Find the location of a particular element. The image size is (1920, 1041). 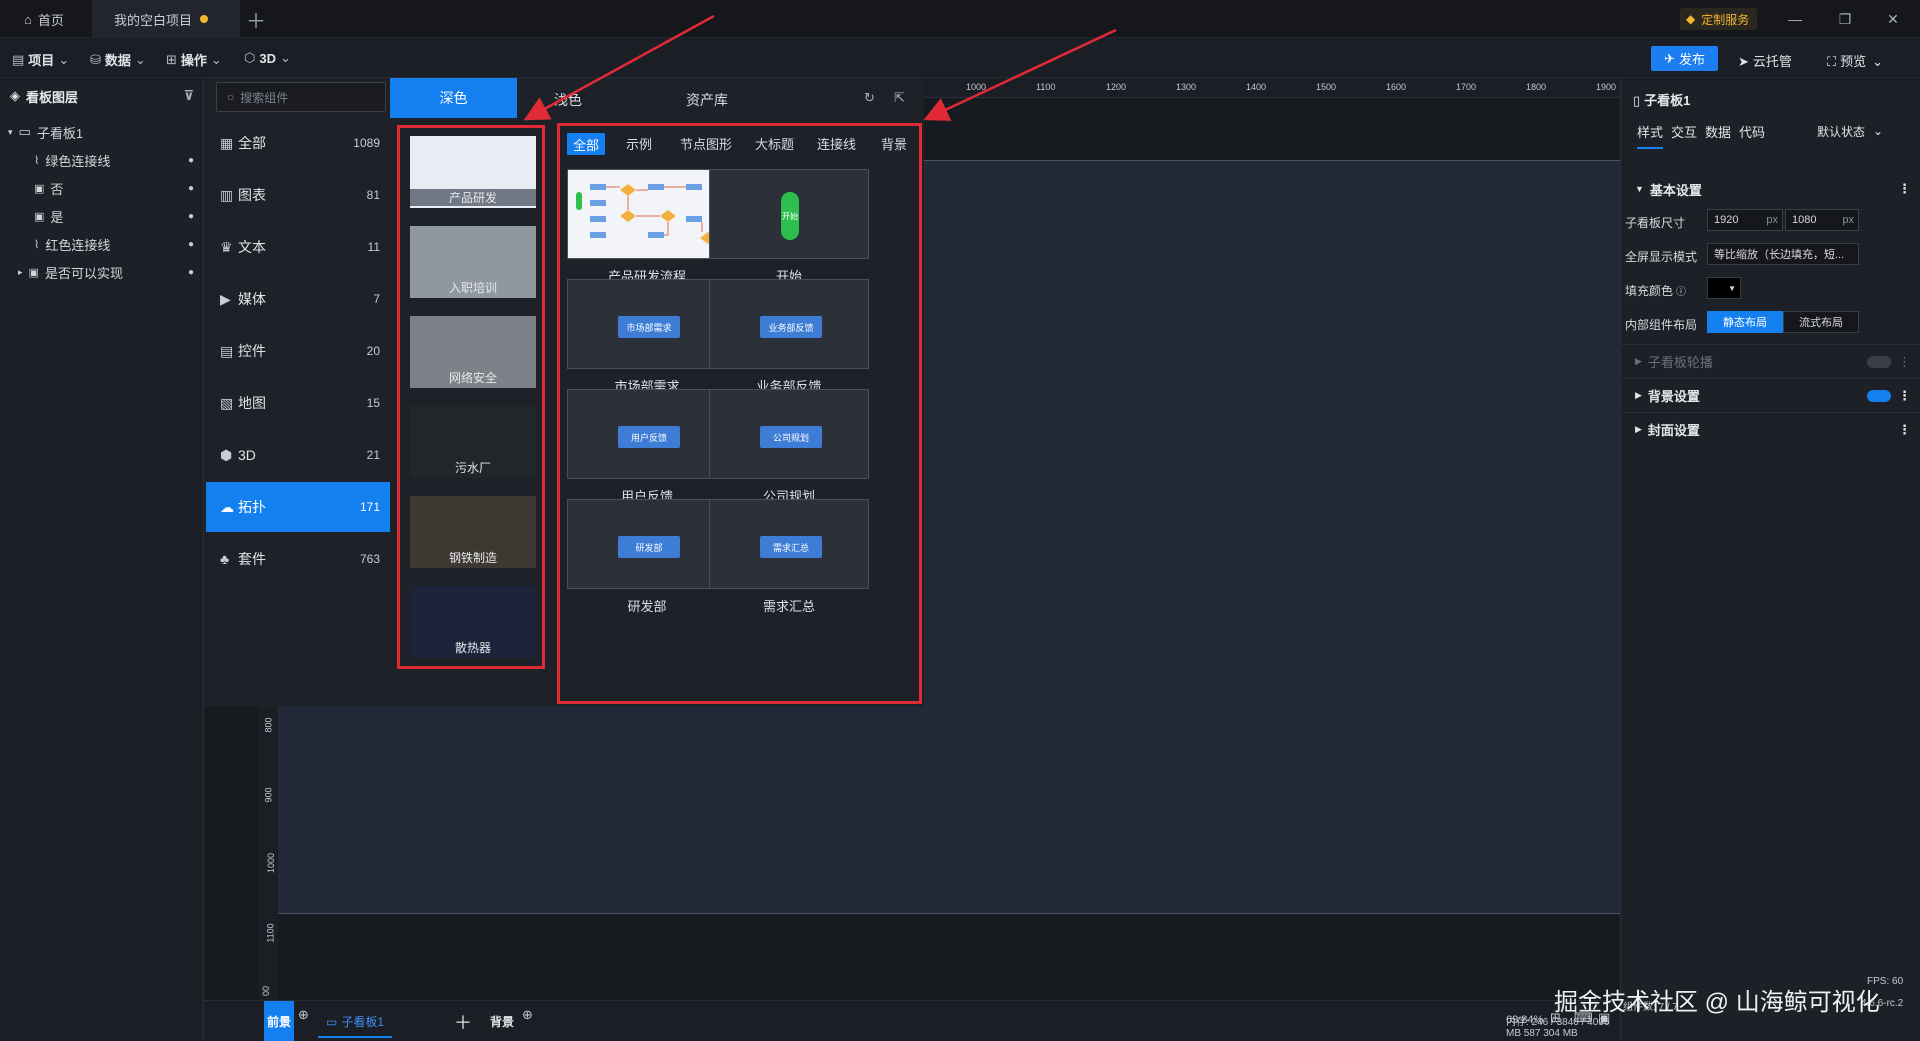

carousel-toggle is located at coordinates (1879, 361).